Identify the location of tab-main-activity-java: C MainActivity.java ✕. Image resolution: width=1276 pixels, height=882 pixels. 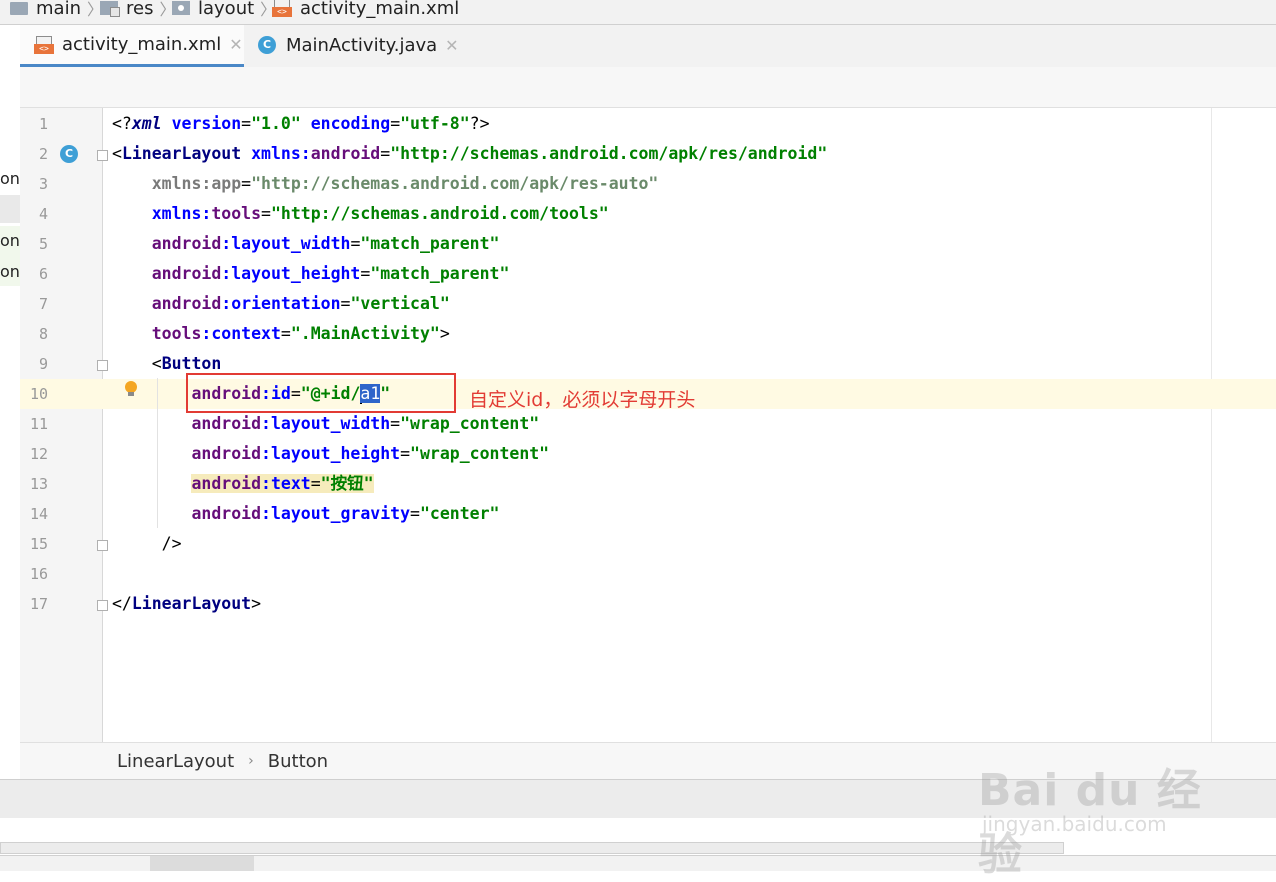
(361, 45).